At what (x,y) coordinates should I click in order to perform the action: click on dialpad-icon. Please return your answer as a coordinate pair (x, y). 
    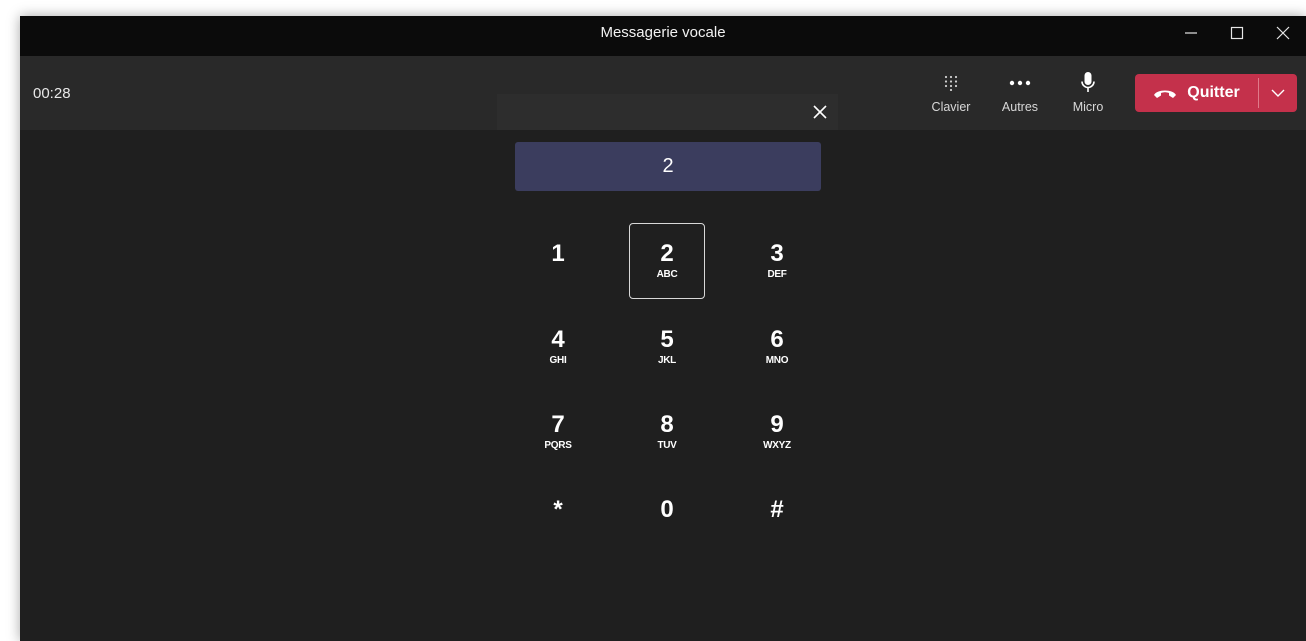
    Looking at the image, I should click on (951, 83).